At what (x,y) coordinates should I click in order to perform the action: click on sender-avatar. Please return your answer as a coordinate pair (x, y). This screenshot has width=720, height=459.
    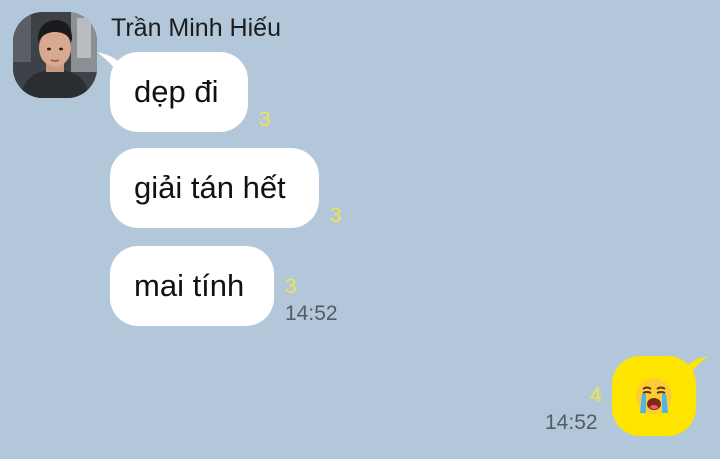
    Looking at the image, I should click on (55, 55).